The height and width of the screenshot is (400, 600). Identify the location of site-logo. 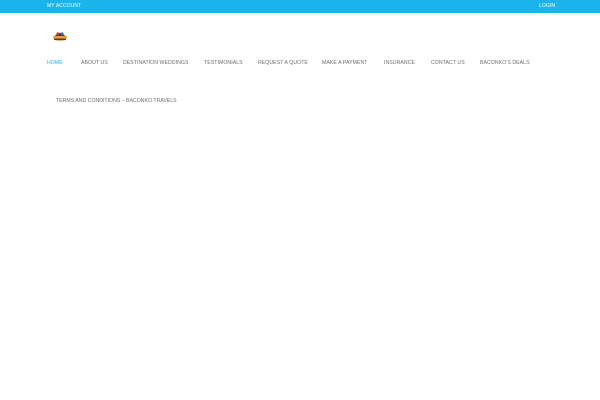
(60, 35).